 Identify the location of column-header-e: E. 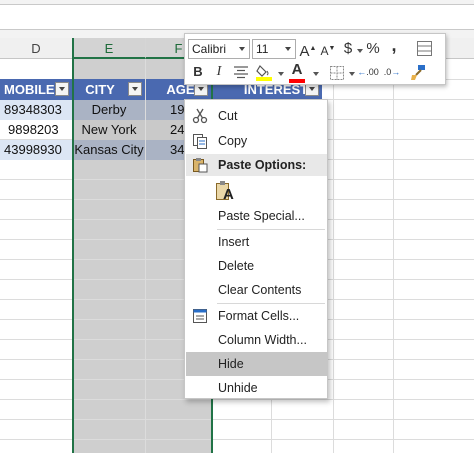
(109, 48).